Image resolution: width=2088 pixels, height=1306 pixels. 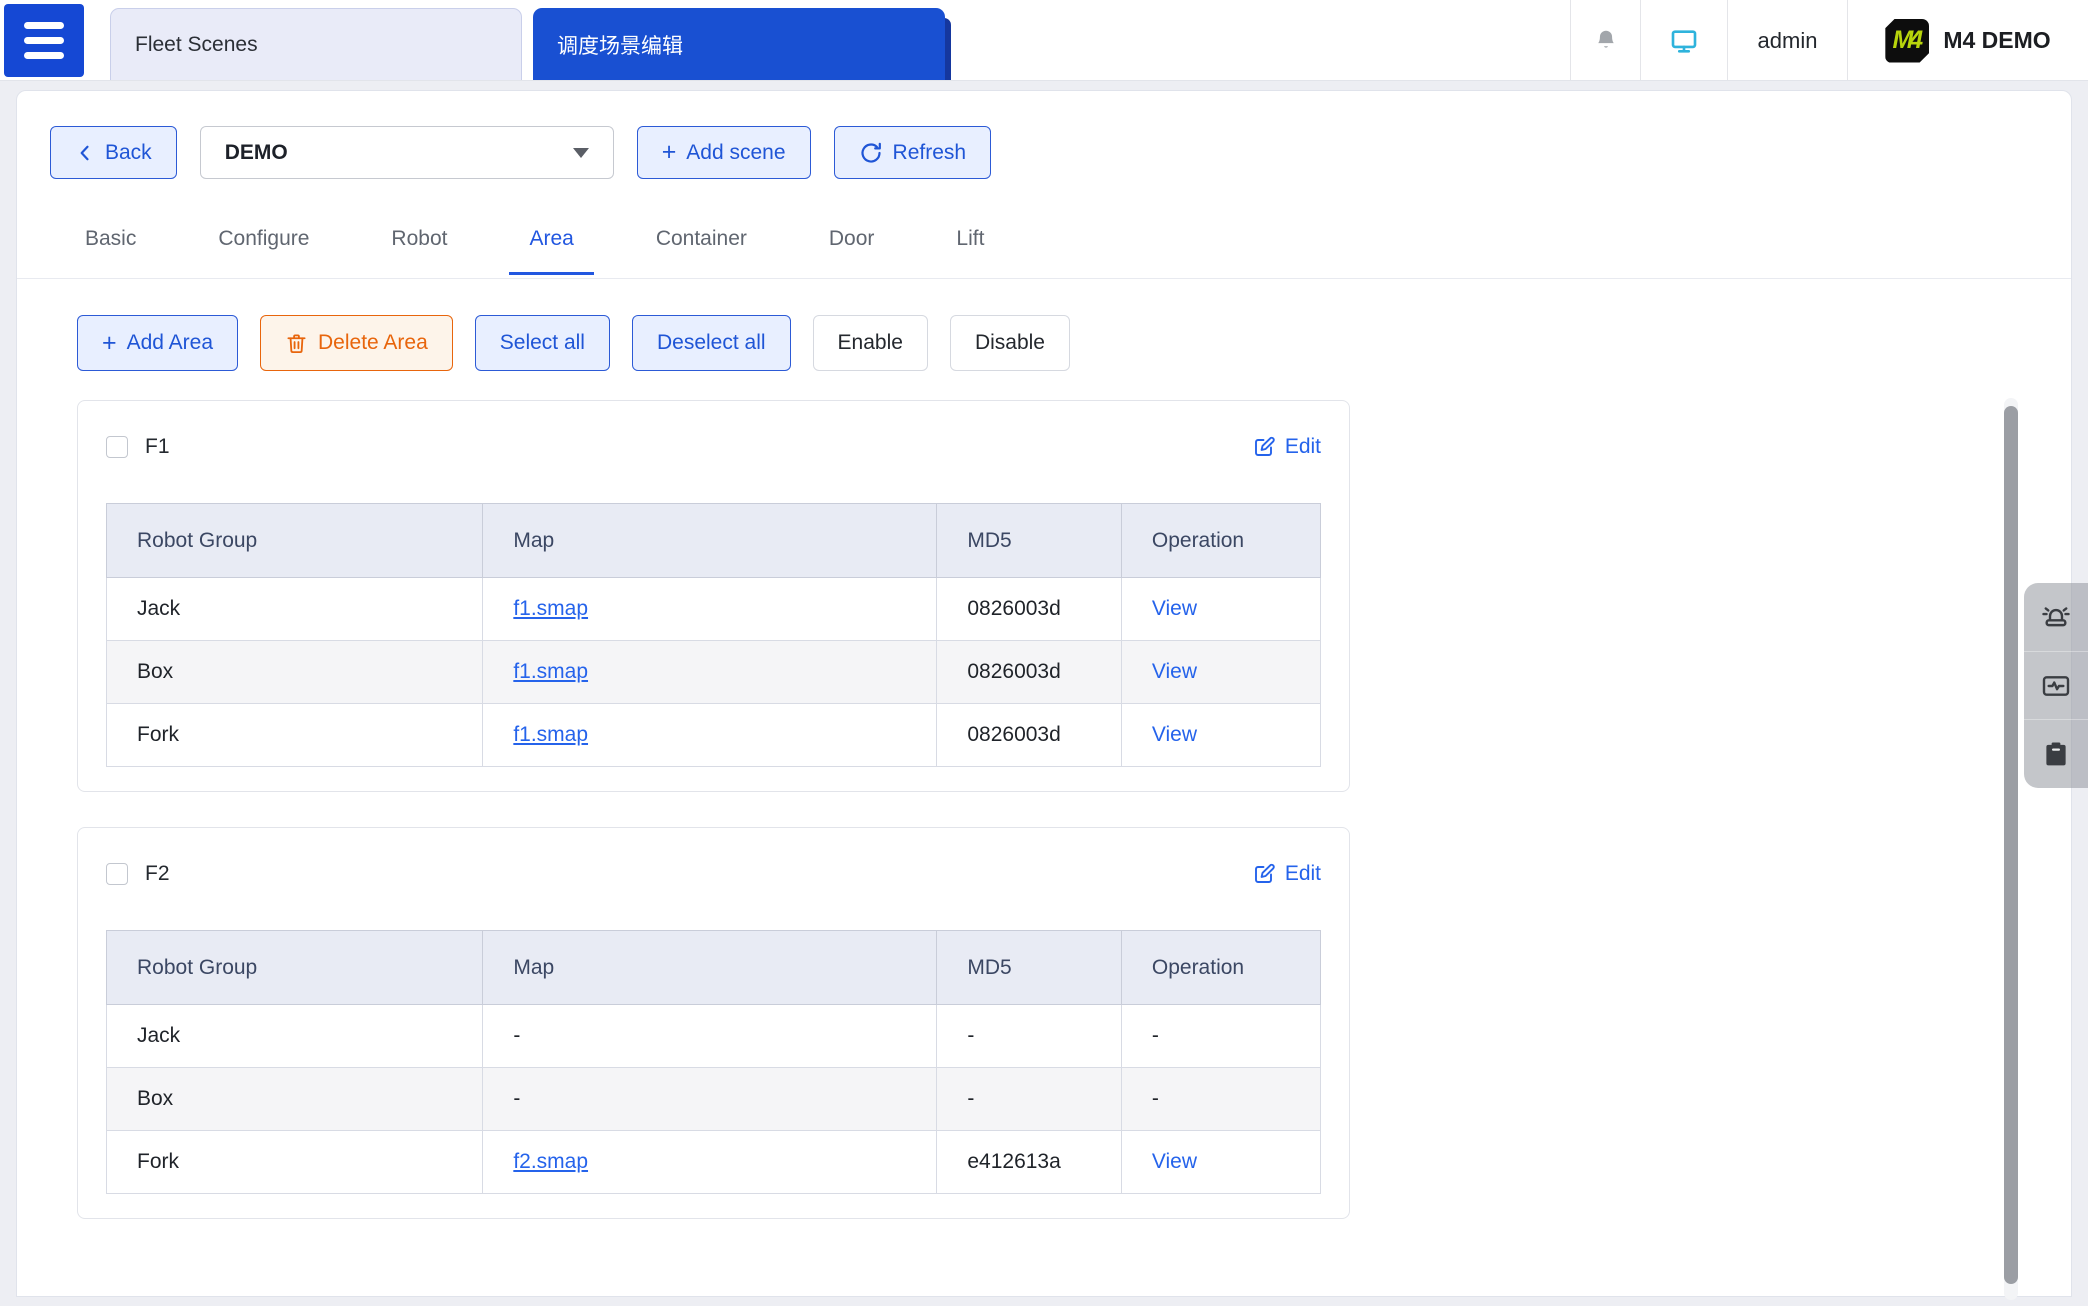 I want to click on tab-lift: Lift, so click(x=970, y=248).